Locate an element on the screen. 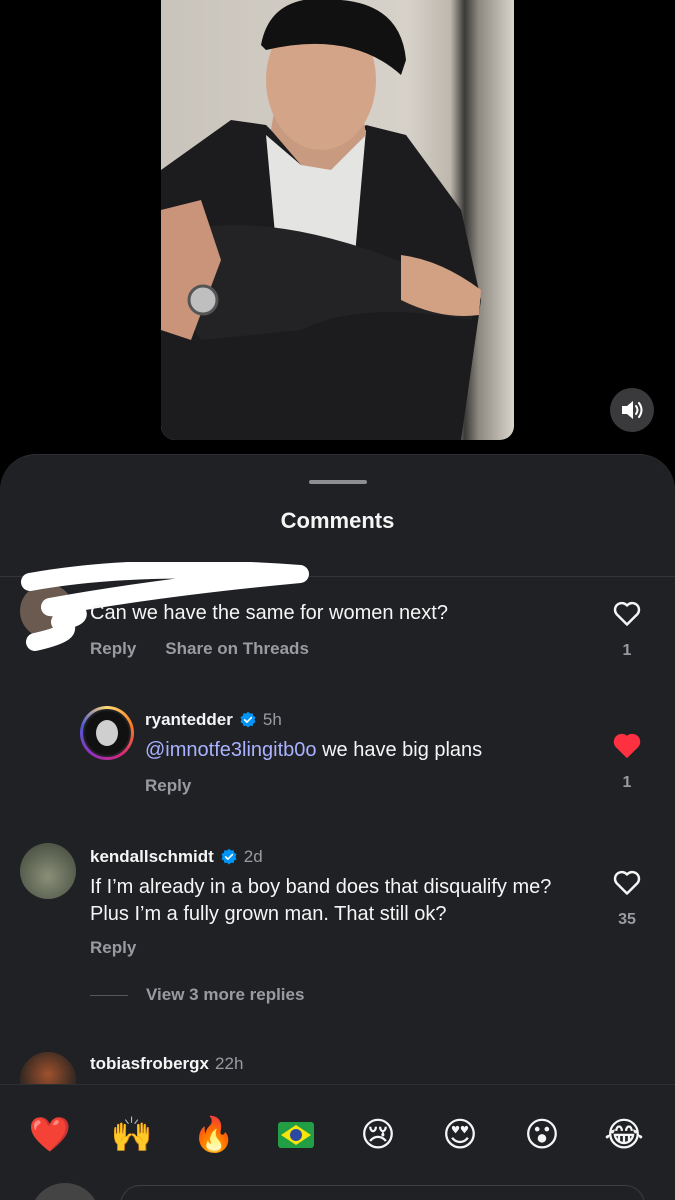 This screenshot has width=675, height=1200. timestamp: 2d is located at coordinates (253, 856).